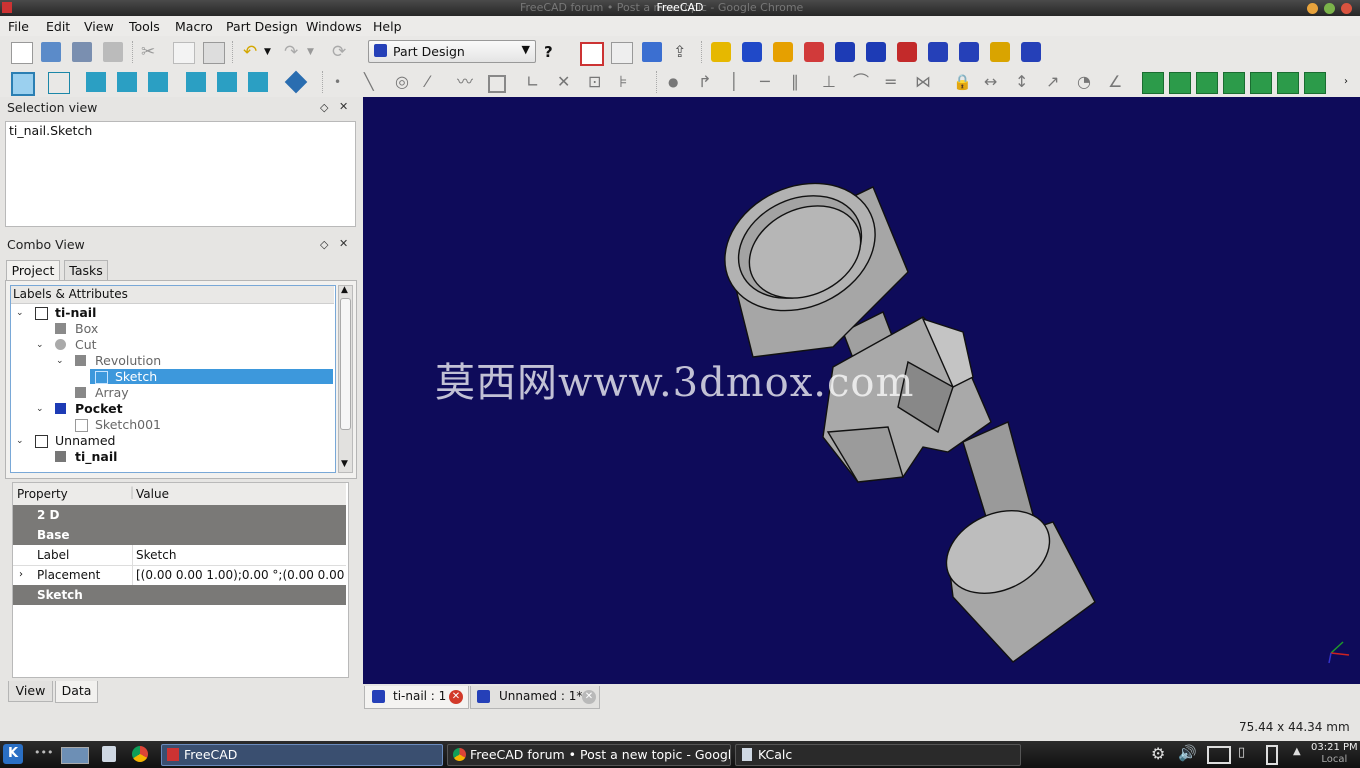  Describe the element at coordinates (1241, 752) in the screenshot. I see `device-icon: ▯` at that location.